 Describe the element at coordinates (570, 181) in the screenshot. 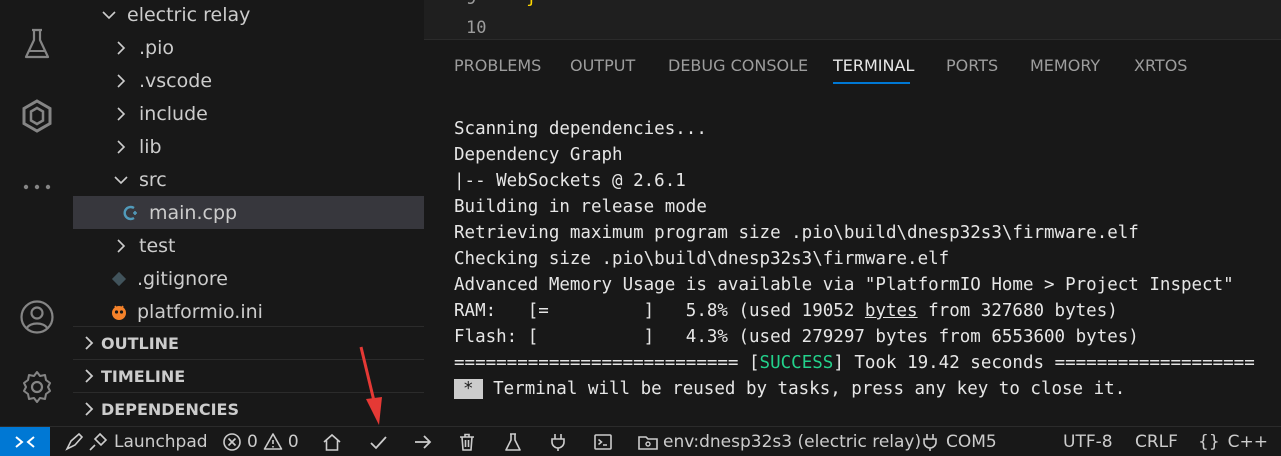

I see `terminal-line: |-- WebSockets @ 2.6.1` at that location.